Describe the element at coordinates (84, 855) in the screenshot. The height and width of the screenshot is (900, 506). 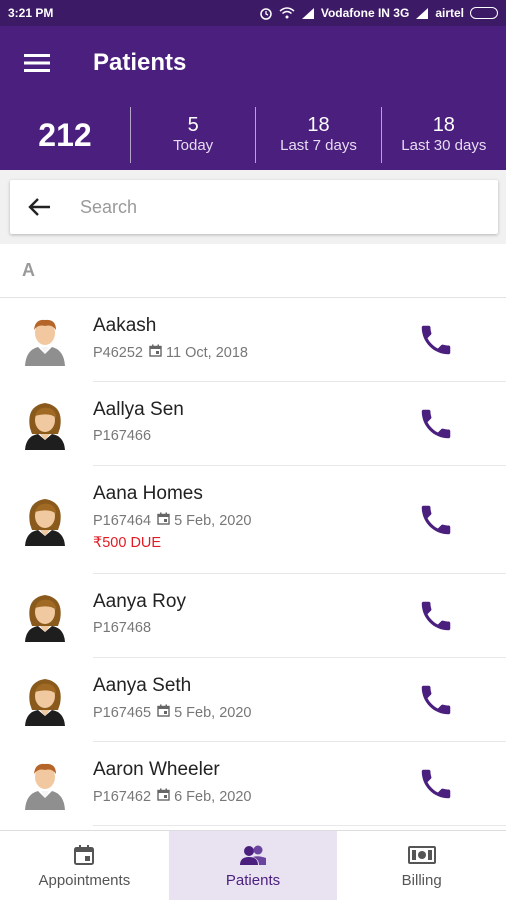
I see `calendar-icon` at that location.